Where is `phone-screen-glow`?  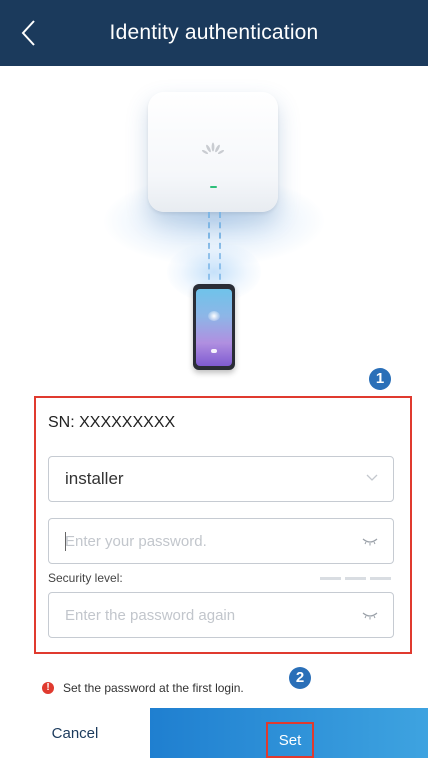
phone-screen-glow is located at coordinates (214, 316).